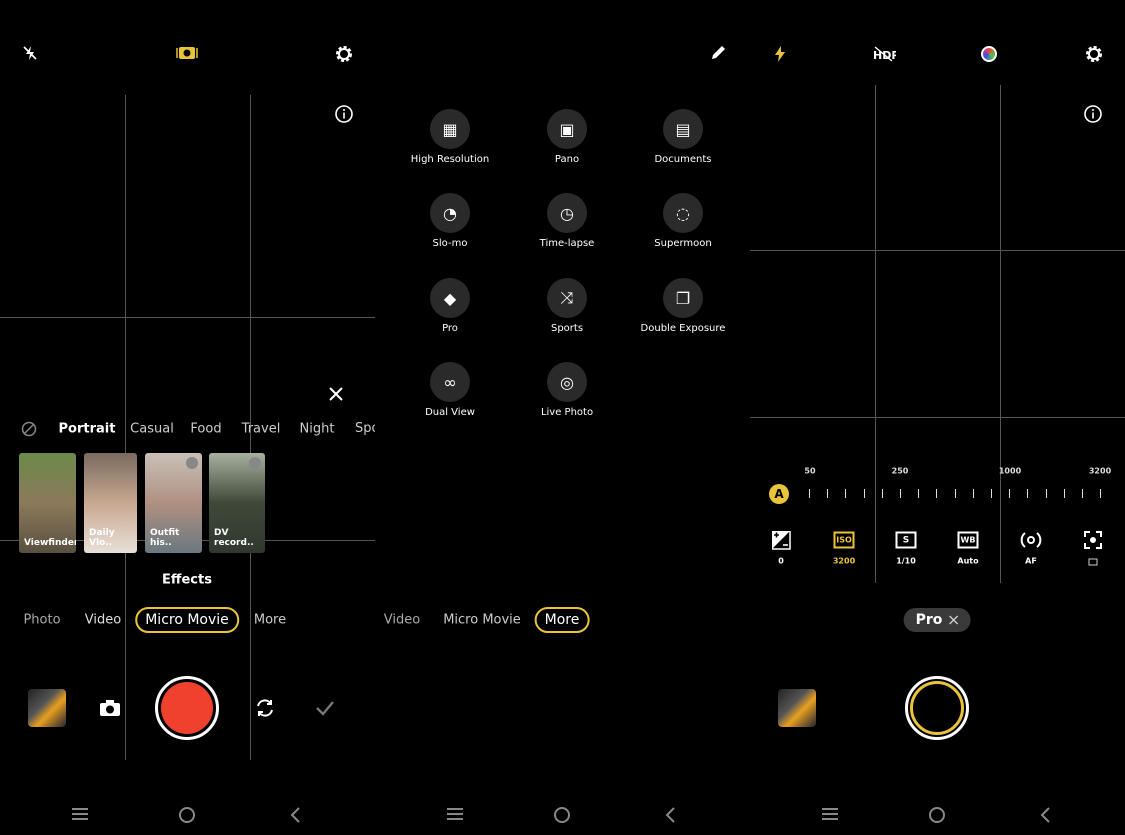 Image resolution: width=1125 pixels, height=835 pixels. What do you see at coordinates (237, 503) in the screenshot?
I see `template-dv-record: DV record..` at bounding box center [237, 503].